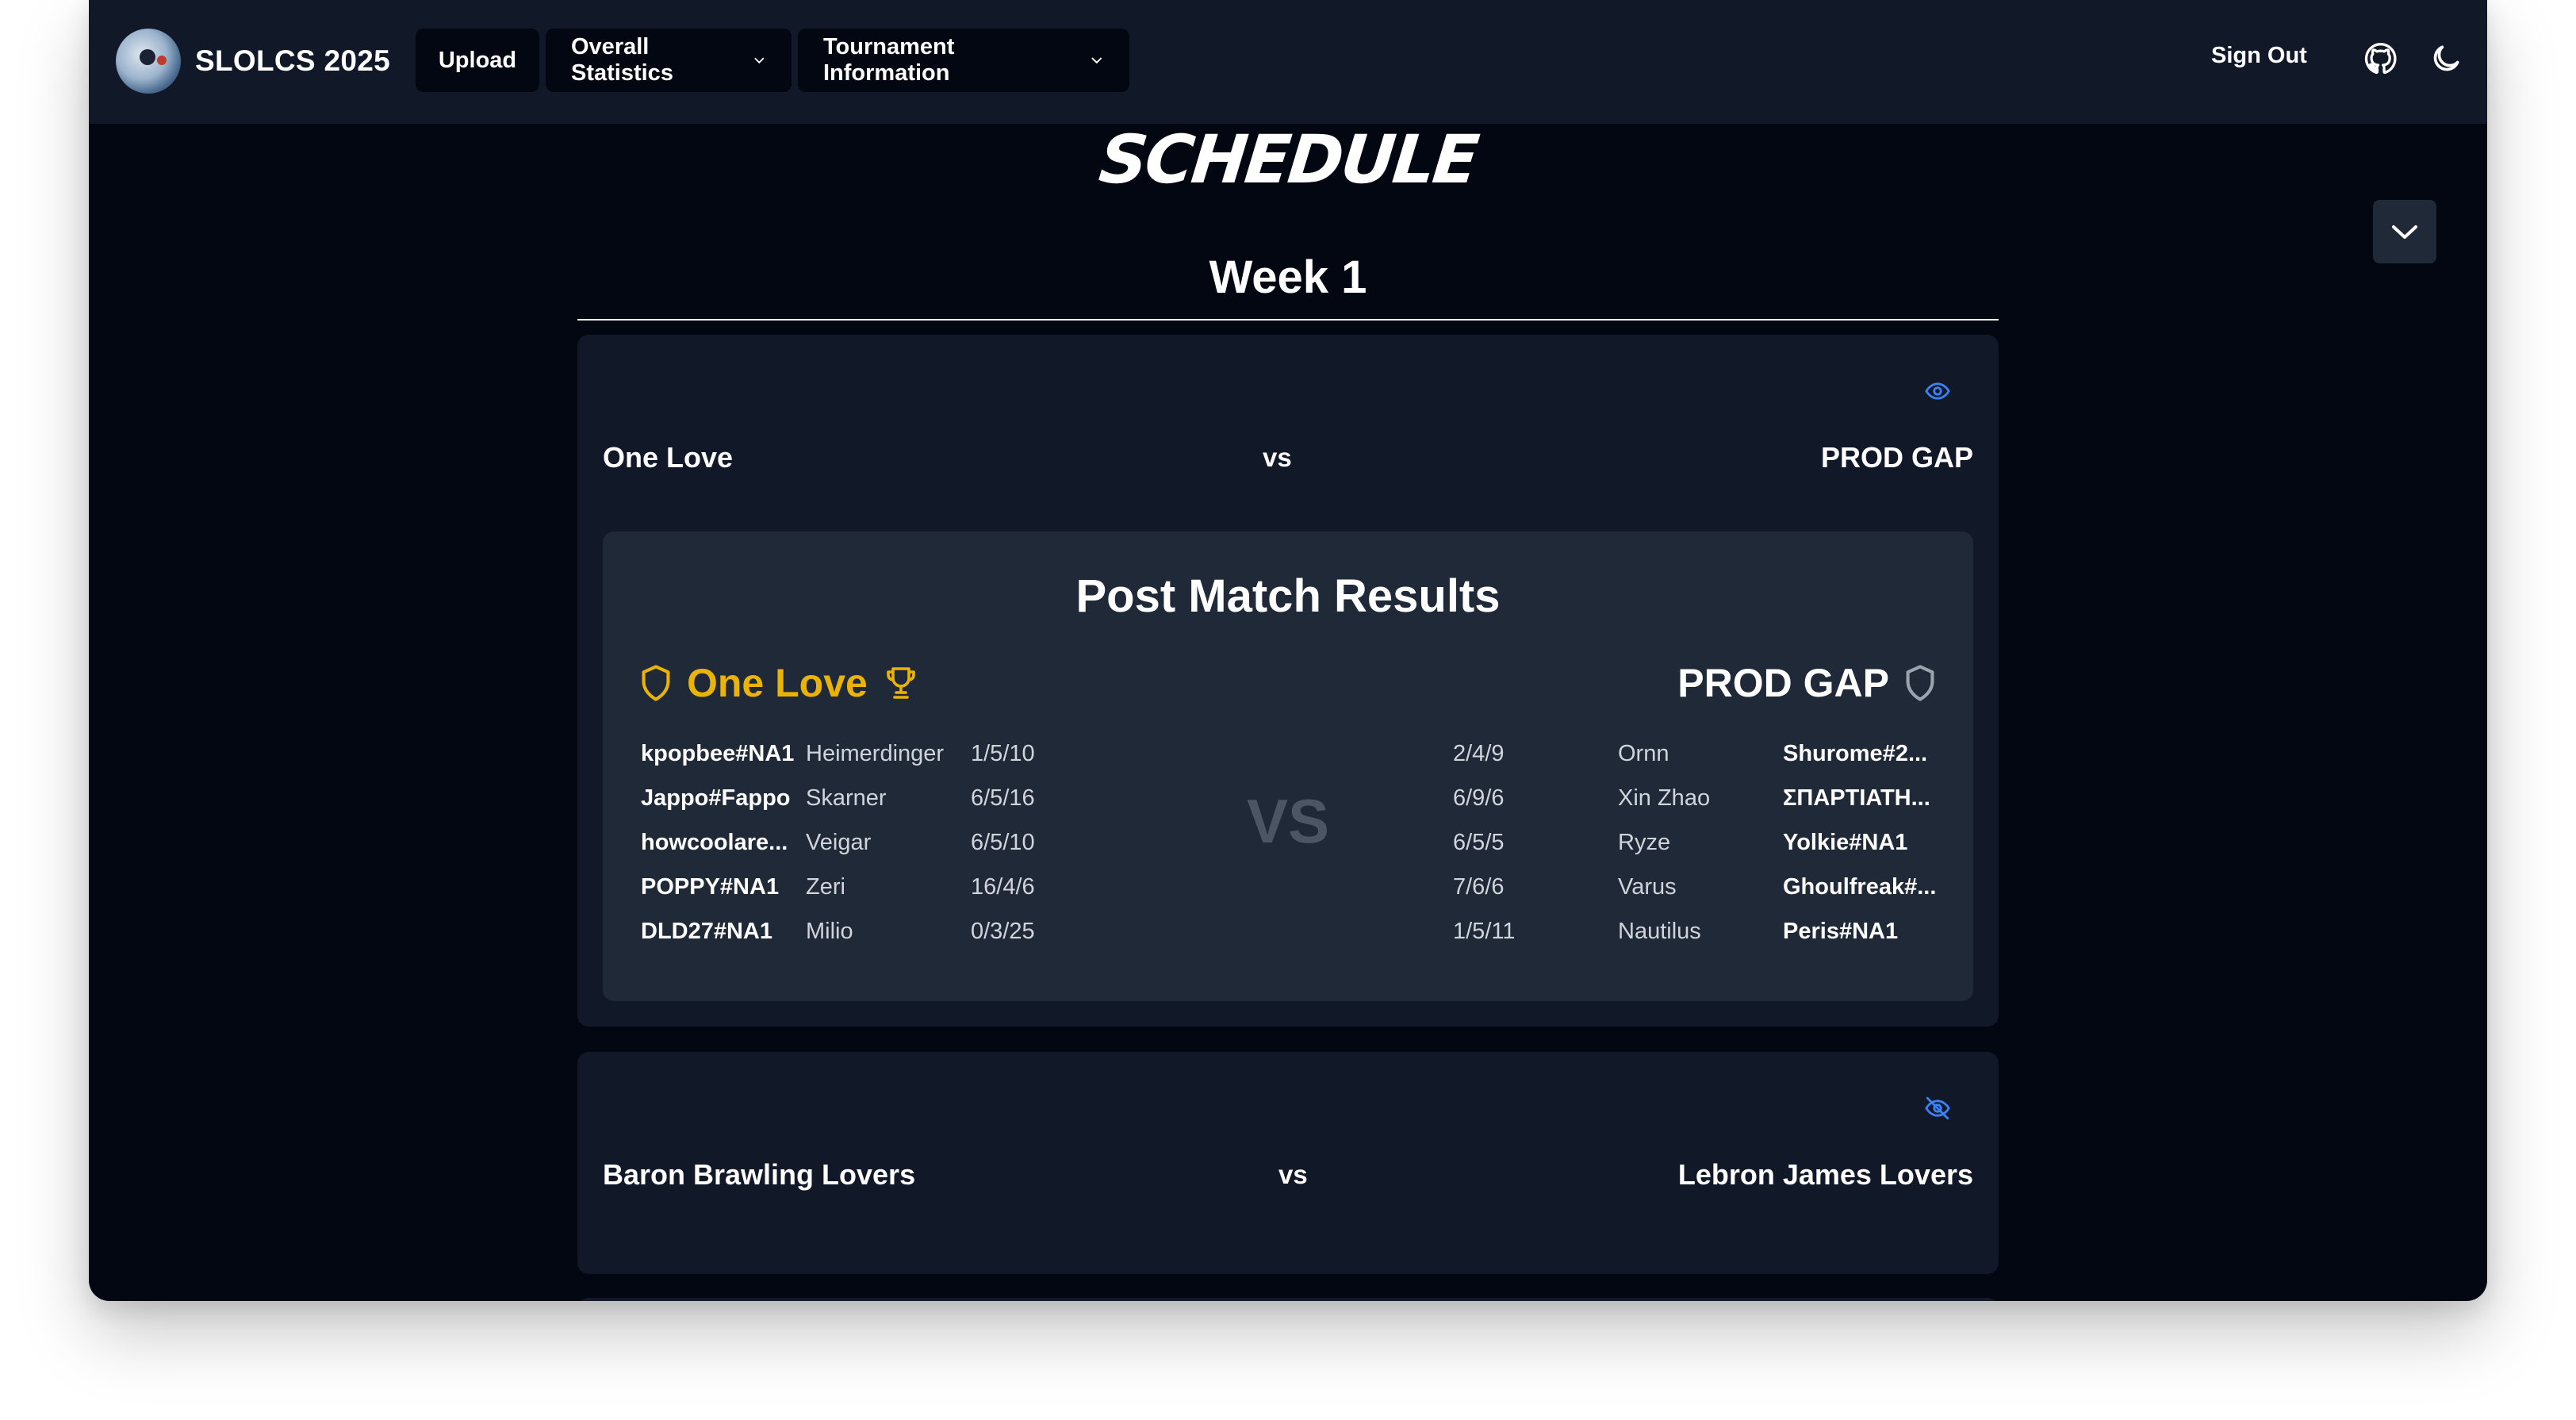  What do you see at coordinates (2380, 59) in the screenshot?
I see `github-icon` at bounding box center [2380, 59].